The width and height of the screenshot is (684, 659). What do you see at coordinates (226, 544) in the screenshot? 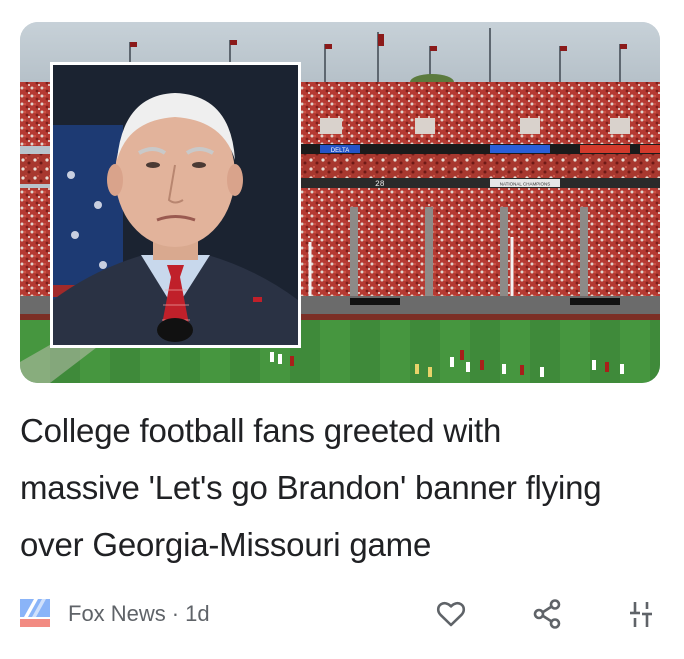
I see `headline-line-3: over Georgia-Missouri game` at bounding box center [226, 544].